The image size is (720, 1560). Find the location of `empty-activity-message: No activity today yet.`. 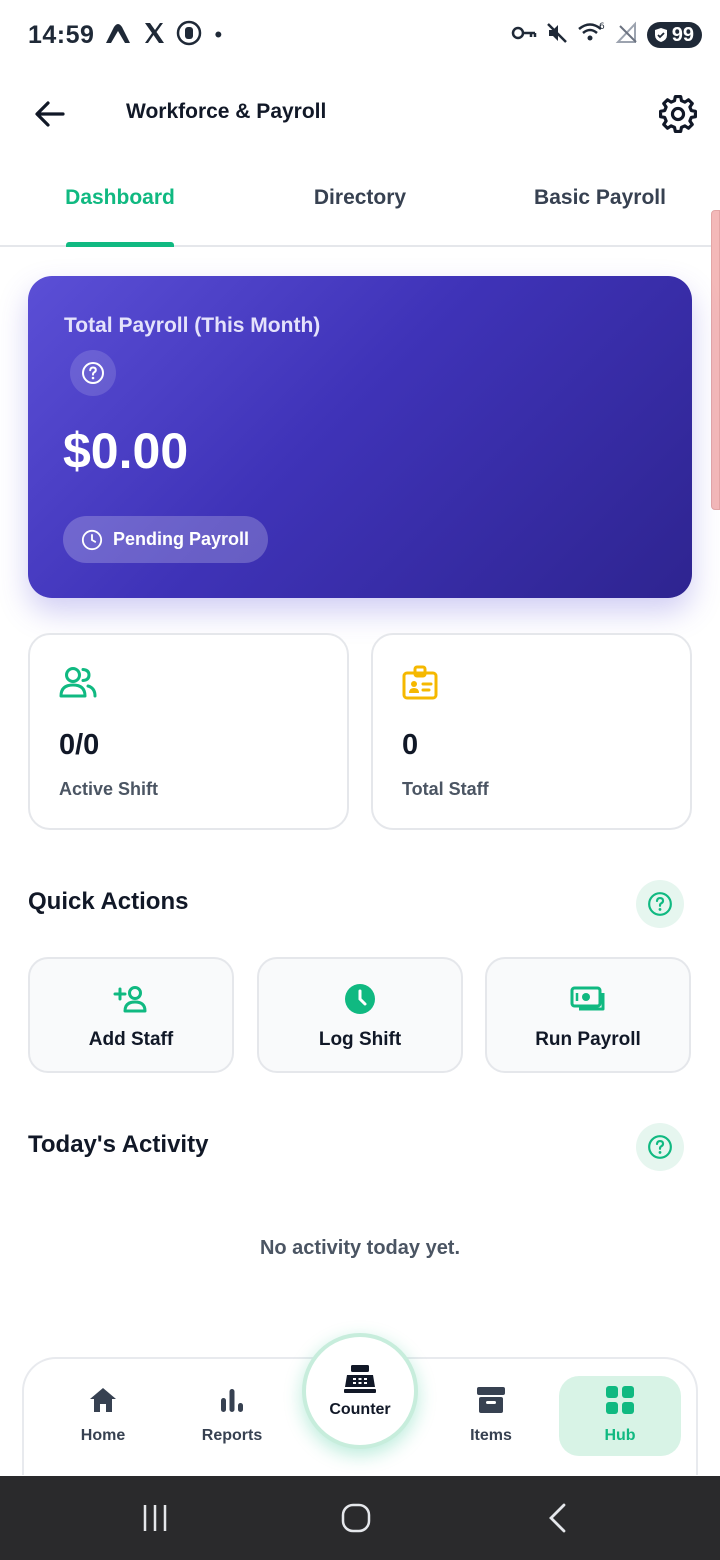

empty-activity-message: No activity today yet. is located at coordinates (360, 1248).